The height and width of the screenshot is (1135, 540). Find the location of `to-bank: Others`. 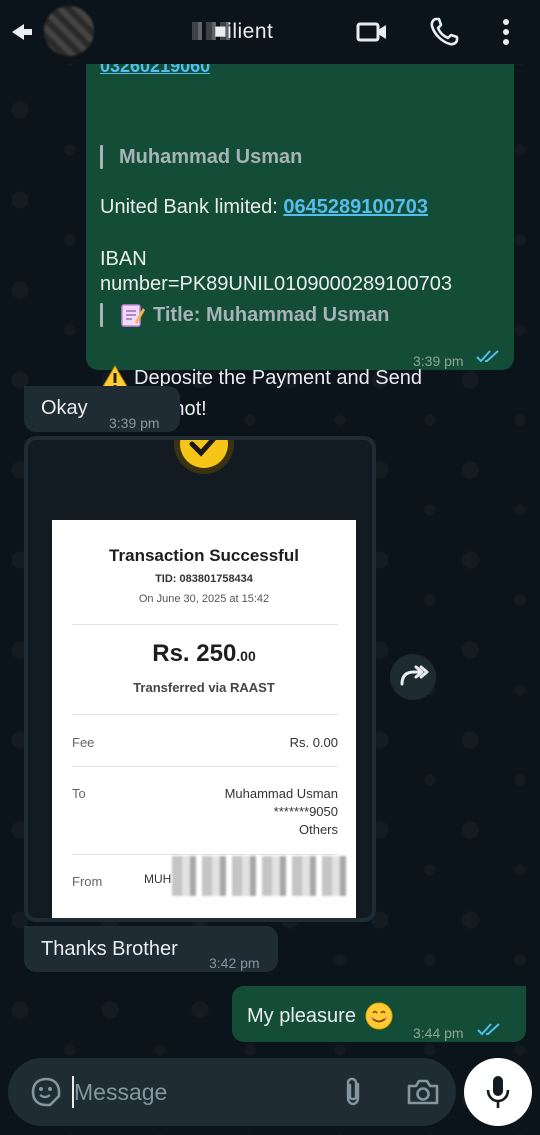

to-bank: Others is located at coordinates (318, 829).